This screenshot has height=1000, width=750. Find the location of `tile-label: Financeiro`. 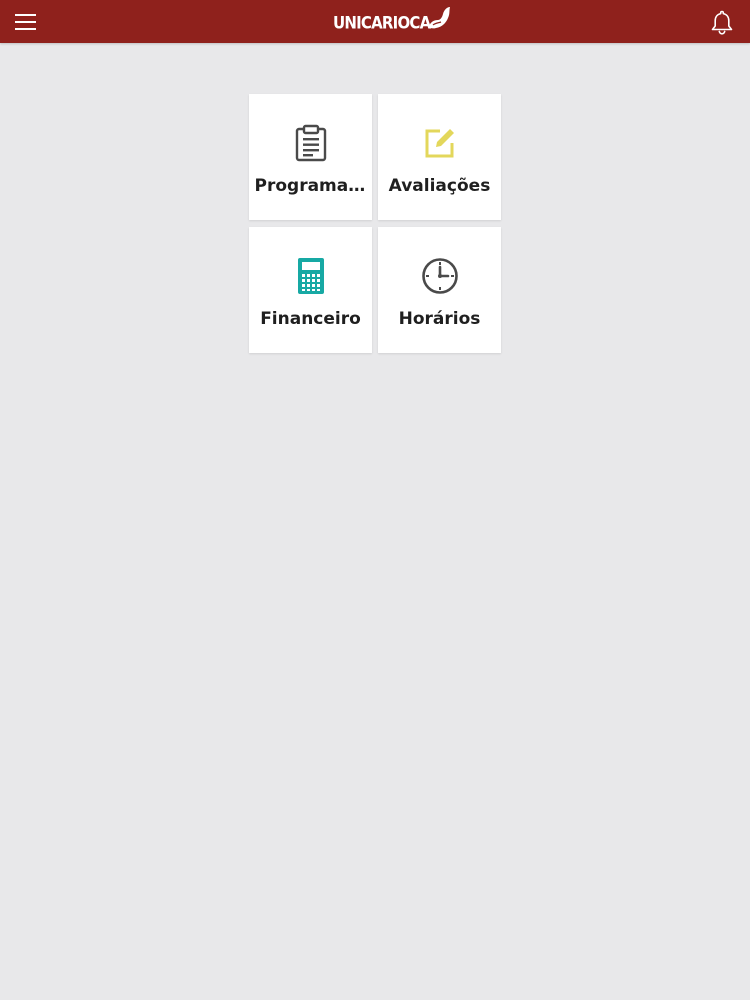

tile-label: Financeiro is located at coordinates (310, 319).